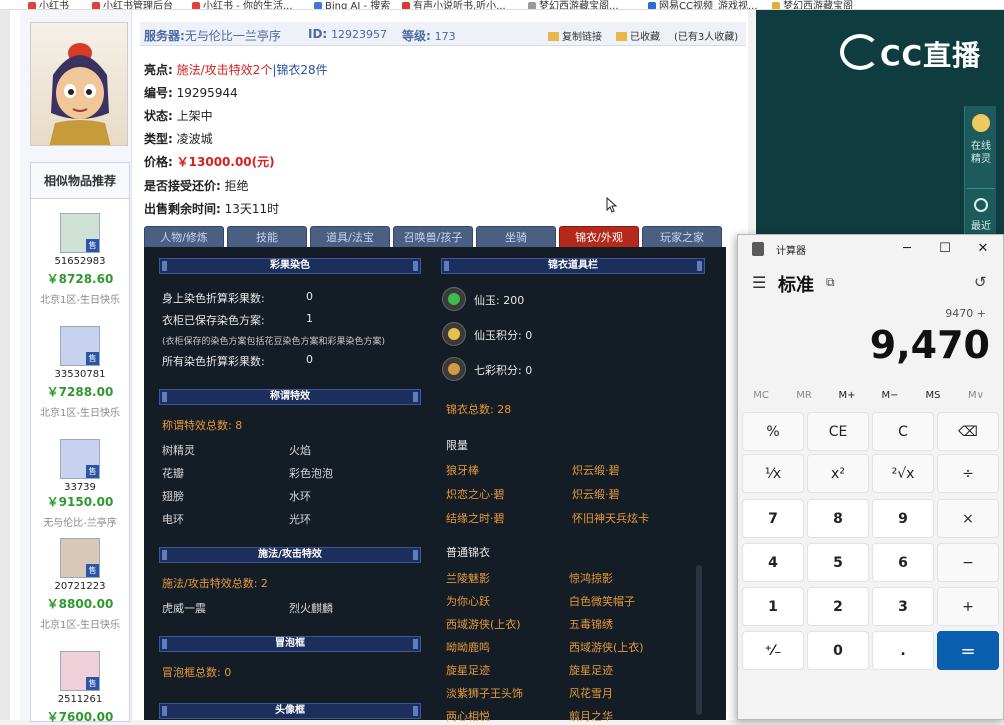  I want to click on digit-2-key: 2, so click(838, 606).